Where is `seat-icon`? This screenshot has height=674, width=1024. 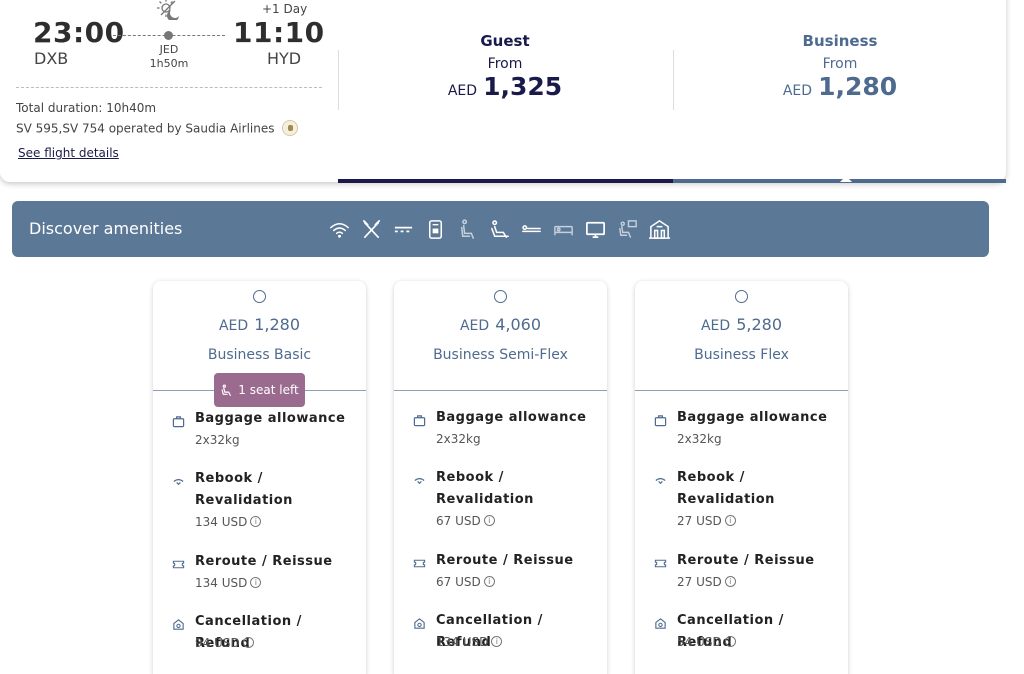 seat-icon is located at coordinates (226, 389).